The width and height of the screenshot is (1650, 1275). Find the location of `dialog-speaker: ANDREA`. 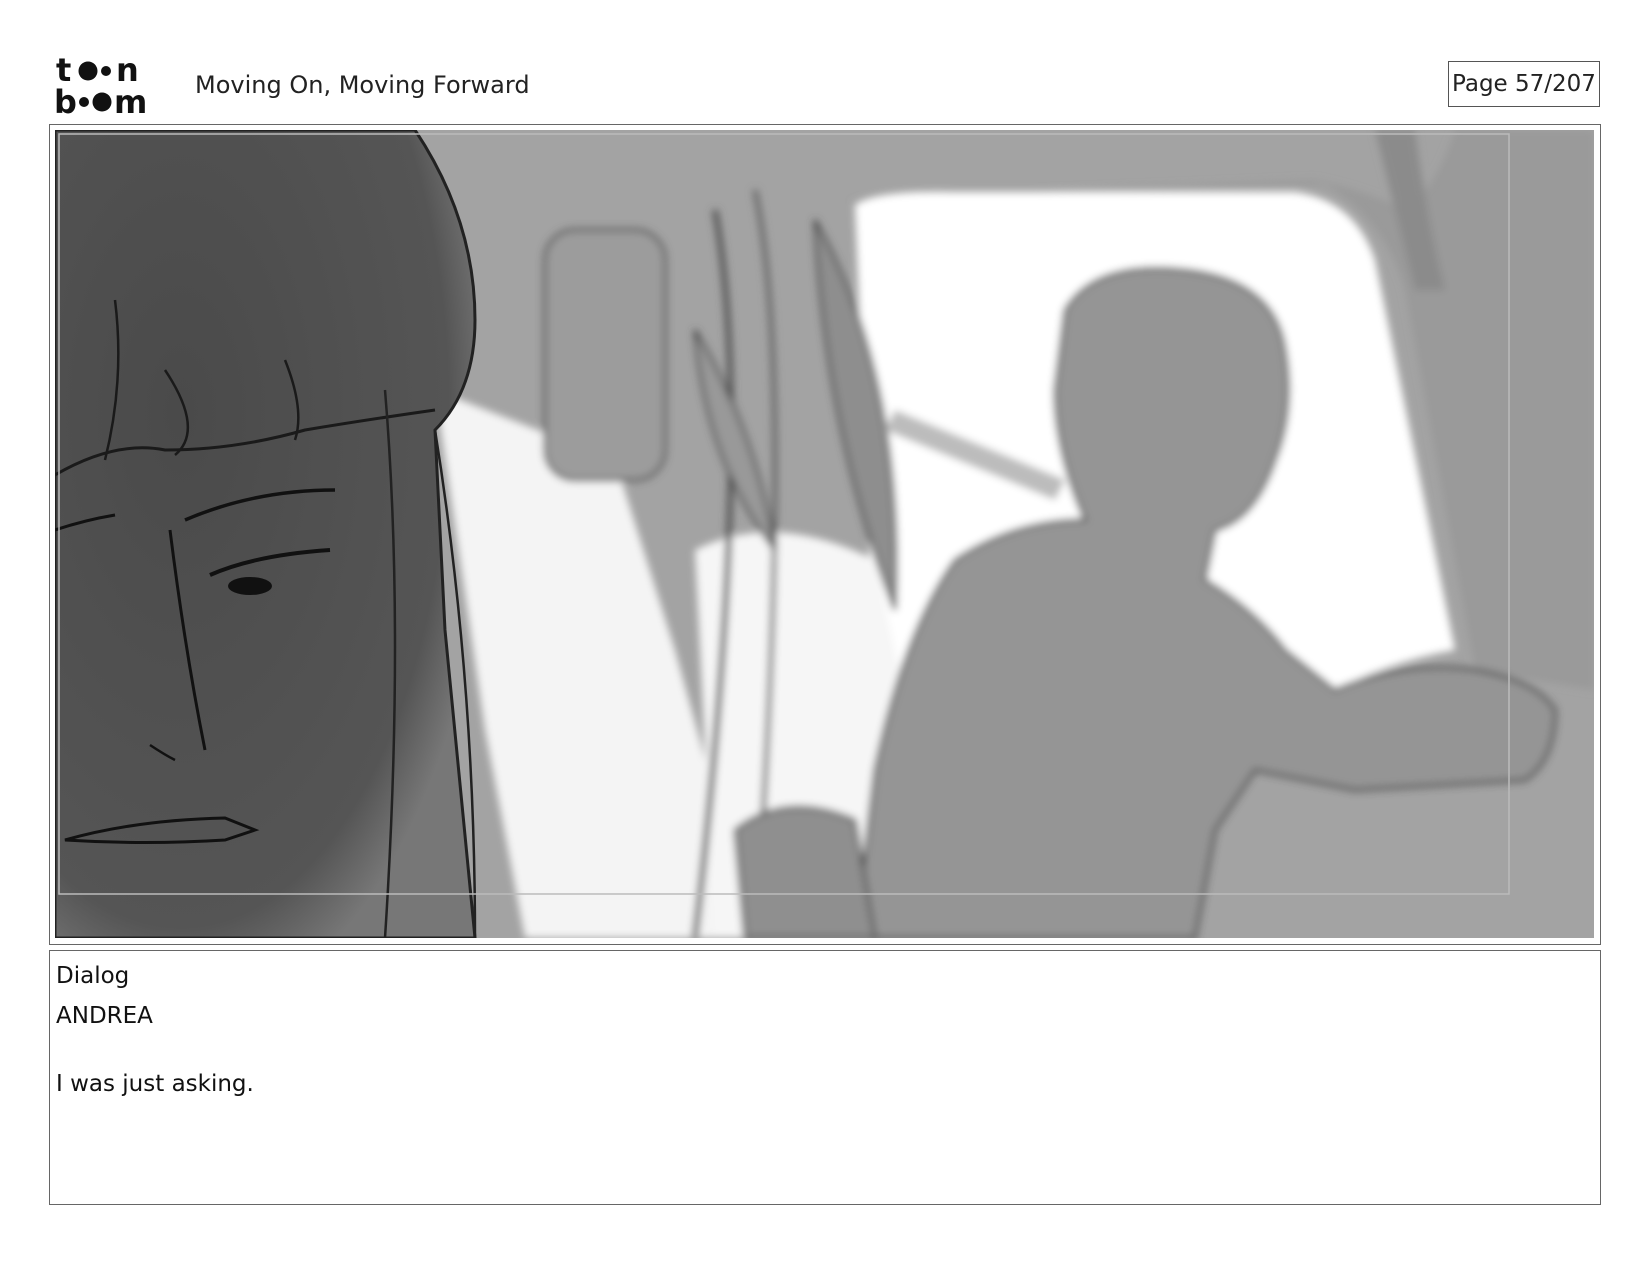

dialog-speaker: ANDREA is located at coordinates (104, 1016).